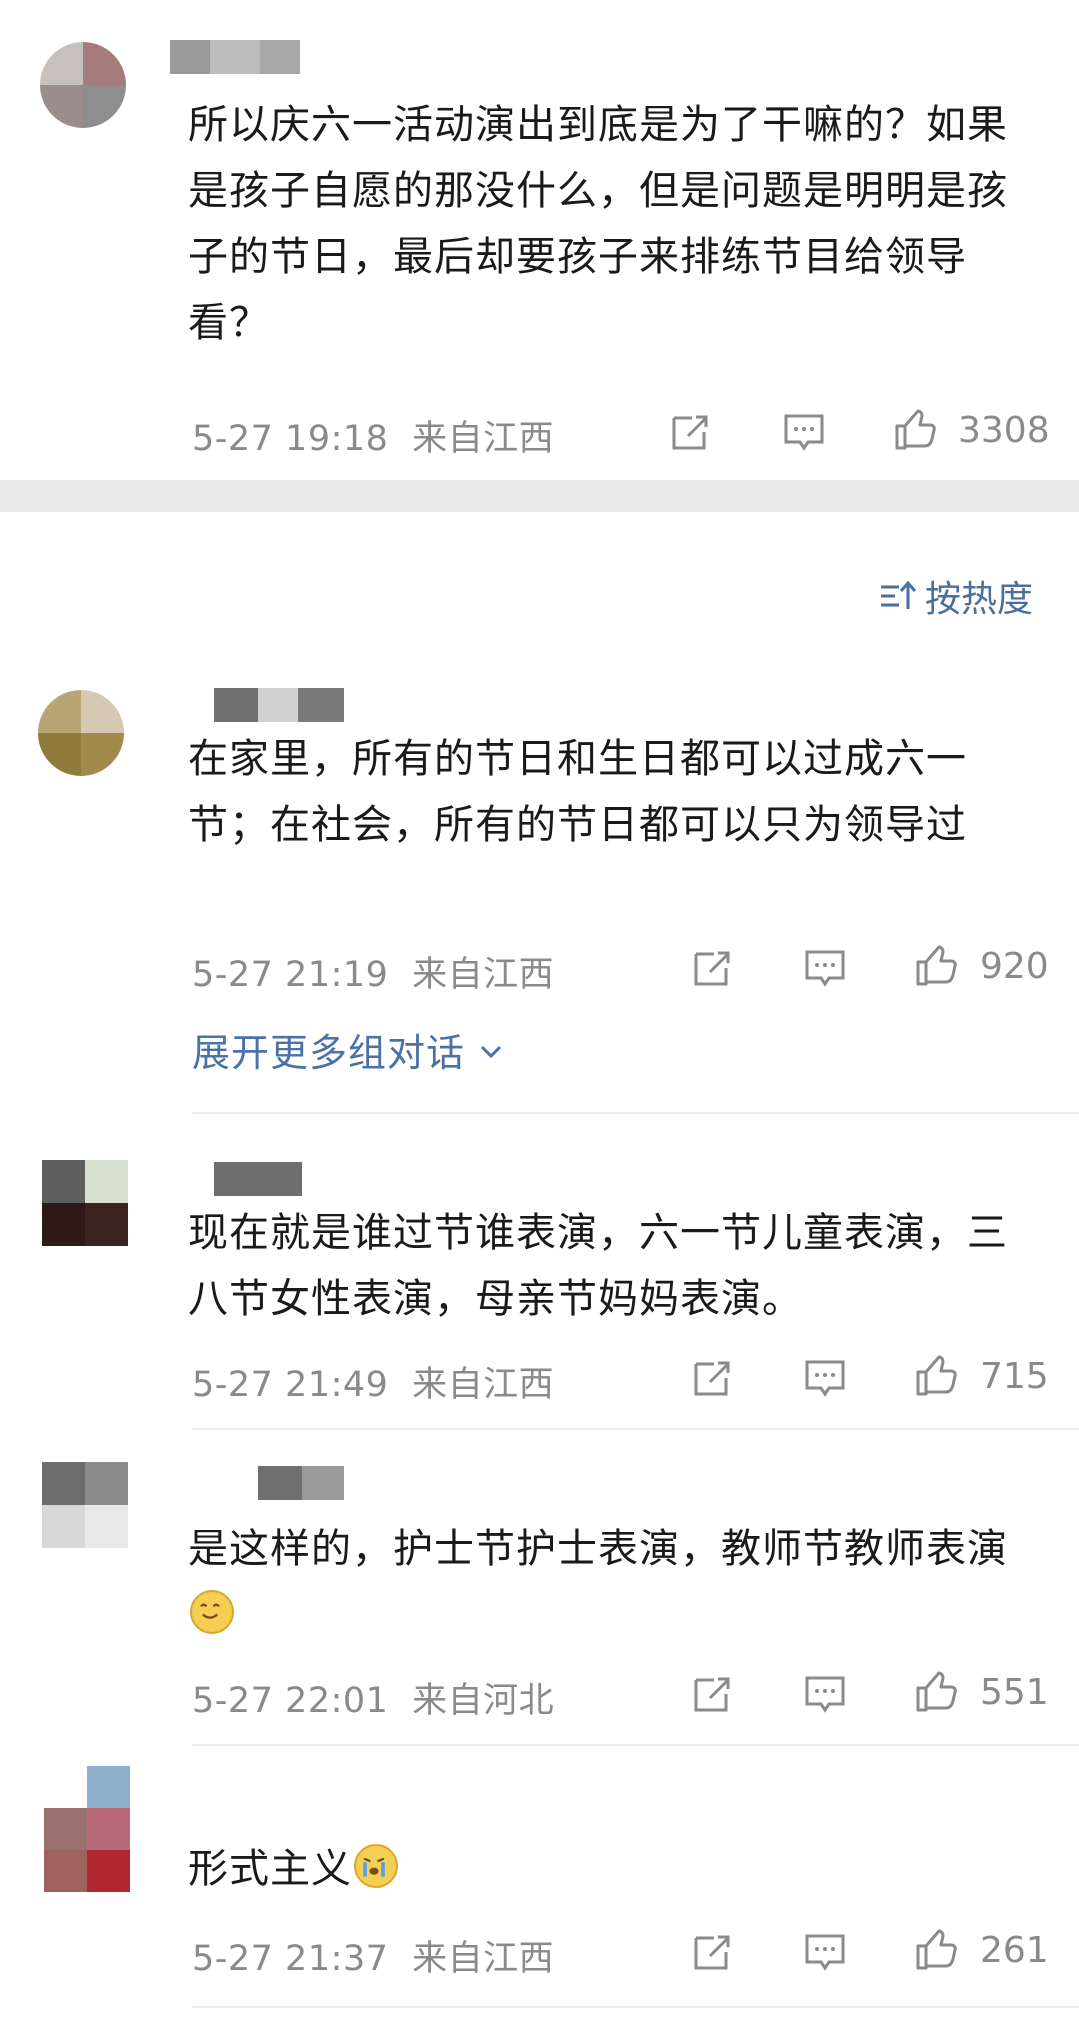 Image resolution: width=1079 pixels, height=2030 pixels. What do you see at coordinates (598, 1582) in the screenshot?
I see `comment-text: 是这样的，护士节护士表演，教师节教师表演` at bounding box center [598, 1582].